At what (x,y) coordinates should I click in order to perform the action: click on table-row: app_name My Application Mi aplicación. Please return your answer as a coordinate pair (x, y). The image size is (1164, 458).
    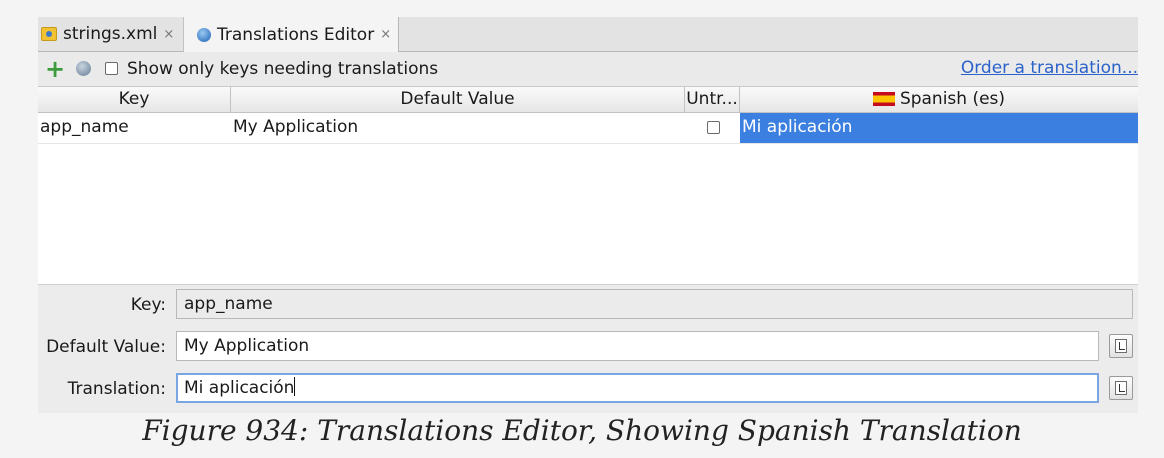
    Looking at the image, I should click on (588, 128).